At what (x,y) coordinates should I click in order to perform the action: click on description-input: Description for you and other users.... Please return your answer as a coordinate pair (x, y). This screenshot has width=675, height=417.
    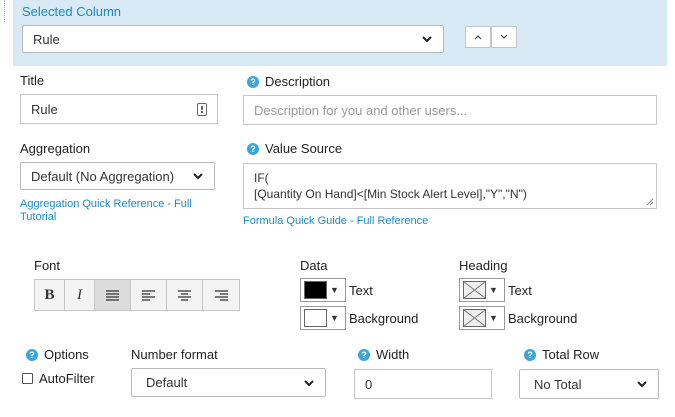
    Looking at the image, I should click on (450, 110).